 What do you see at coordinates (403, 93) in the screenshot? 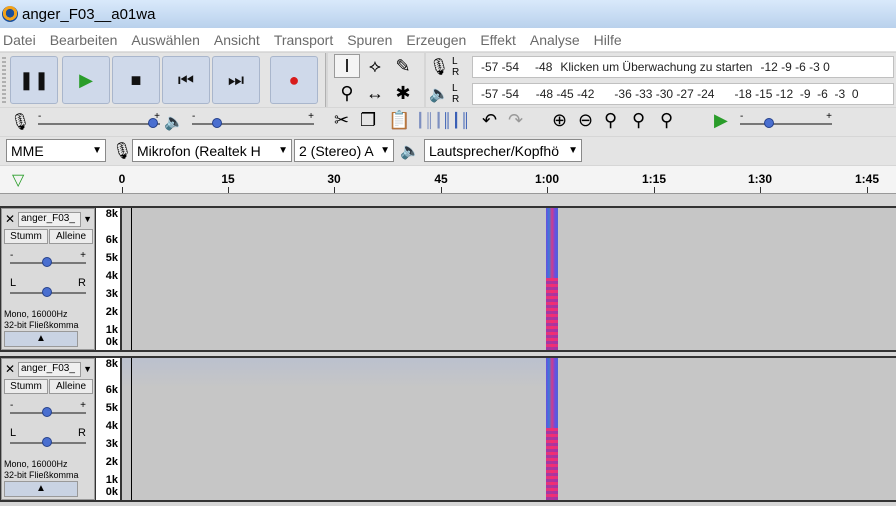
I see `multi-tool-icon: ✱` at bounding box center [403, 93].